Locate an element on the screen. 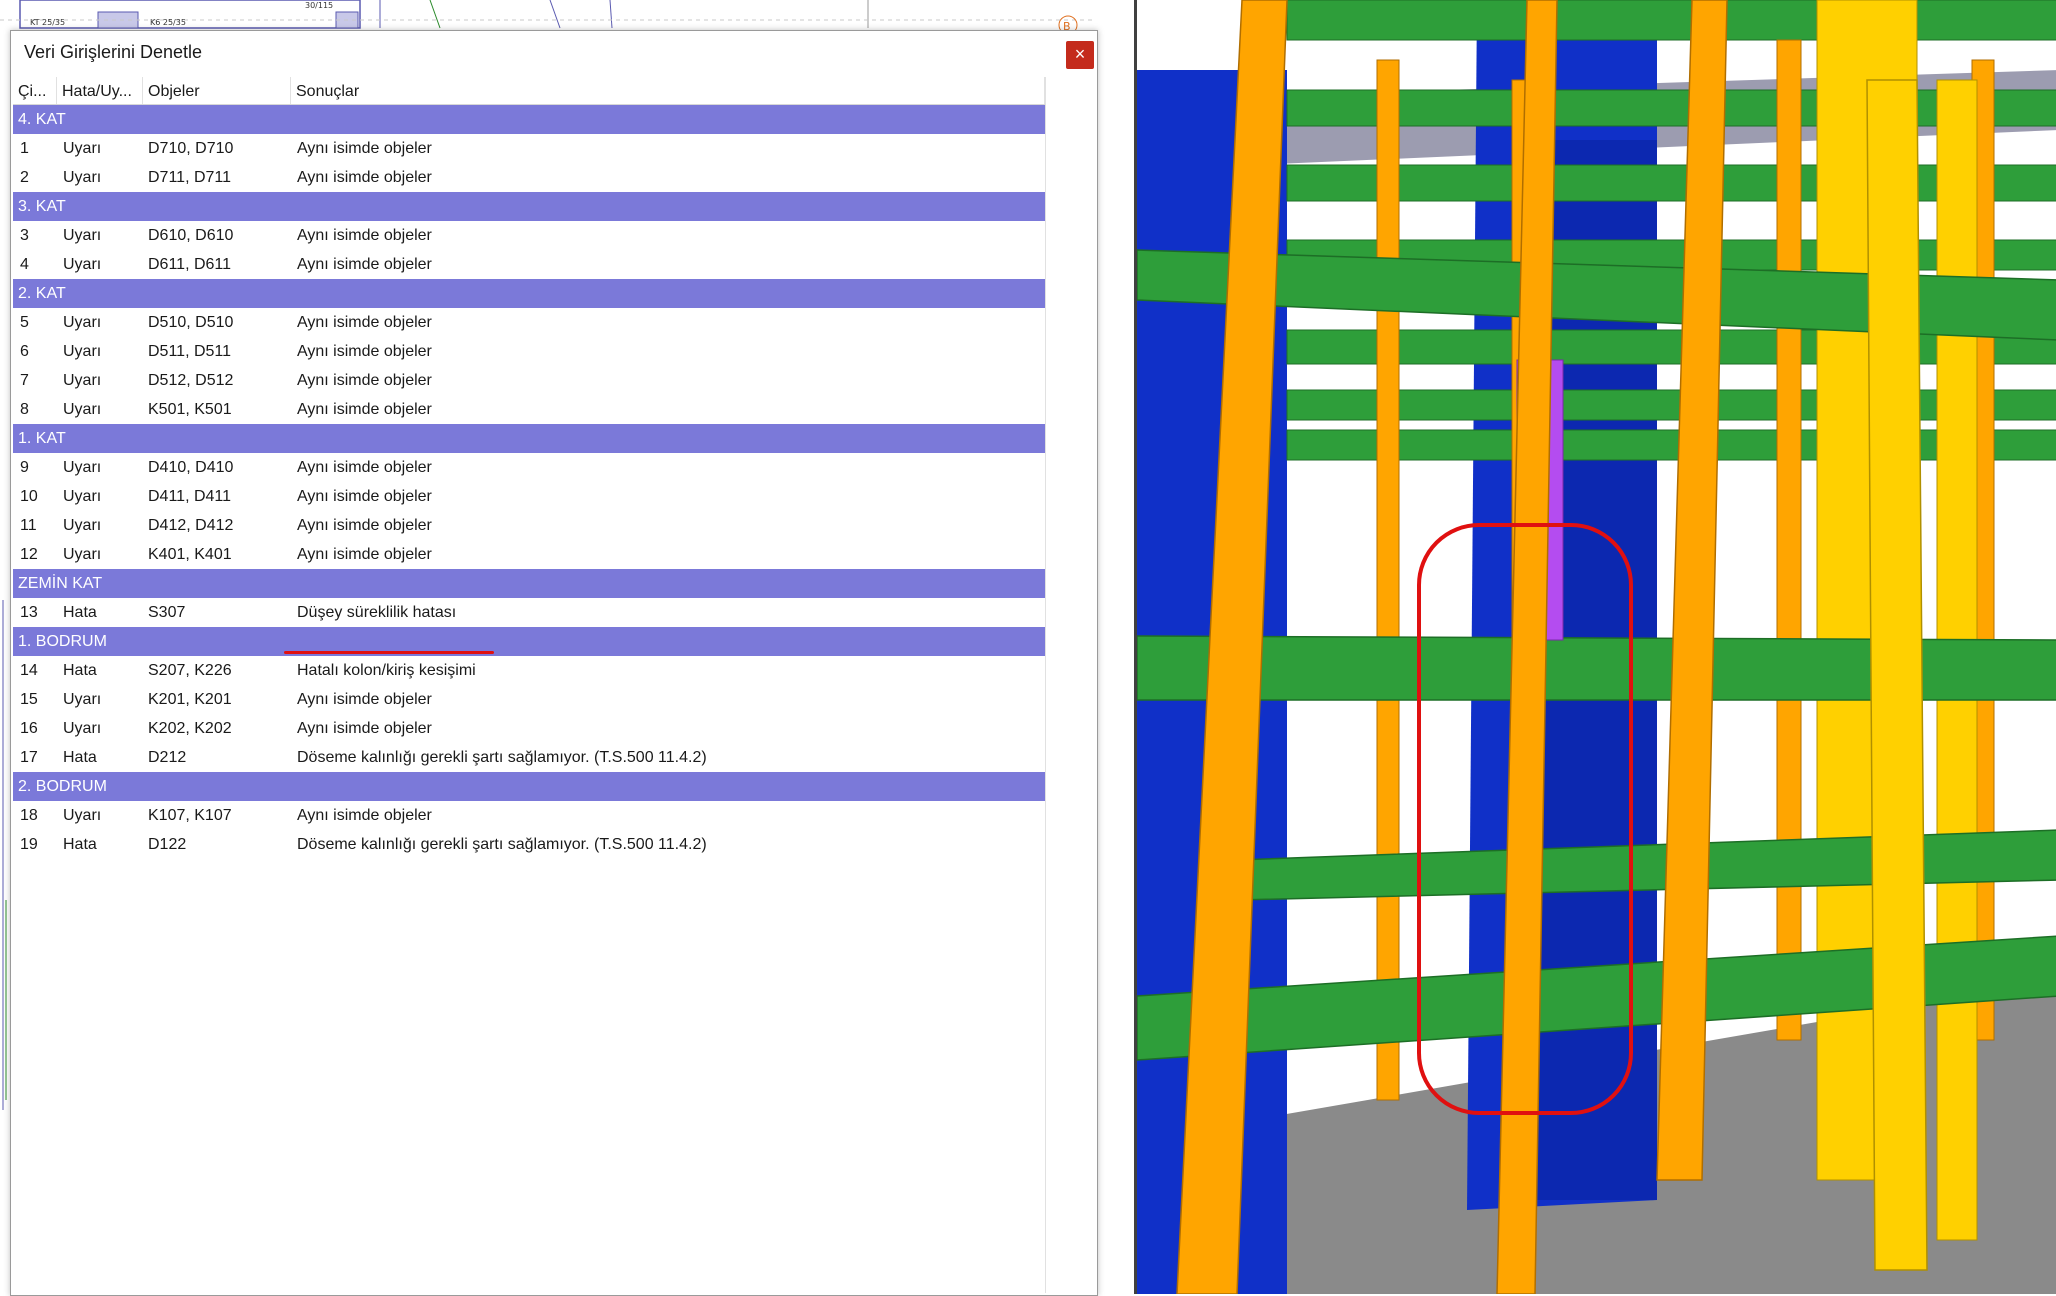  row-objects: S307 is located at coordinates (167, 612).